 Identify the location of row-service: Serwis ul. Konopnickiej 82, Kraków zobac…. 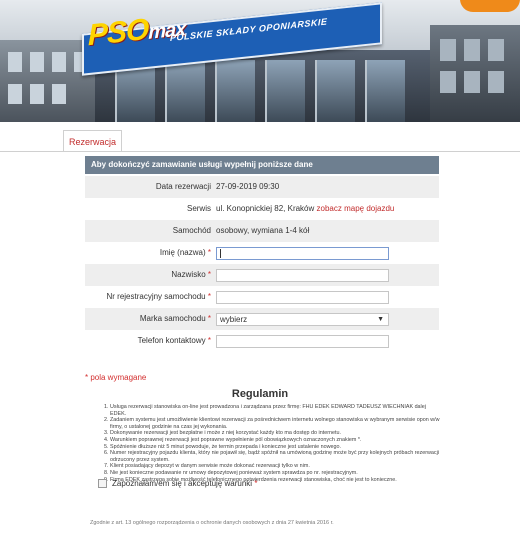
(262, 209).